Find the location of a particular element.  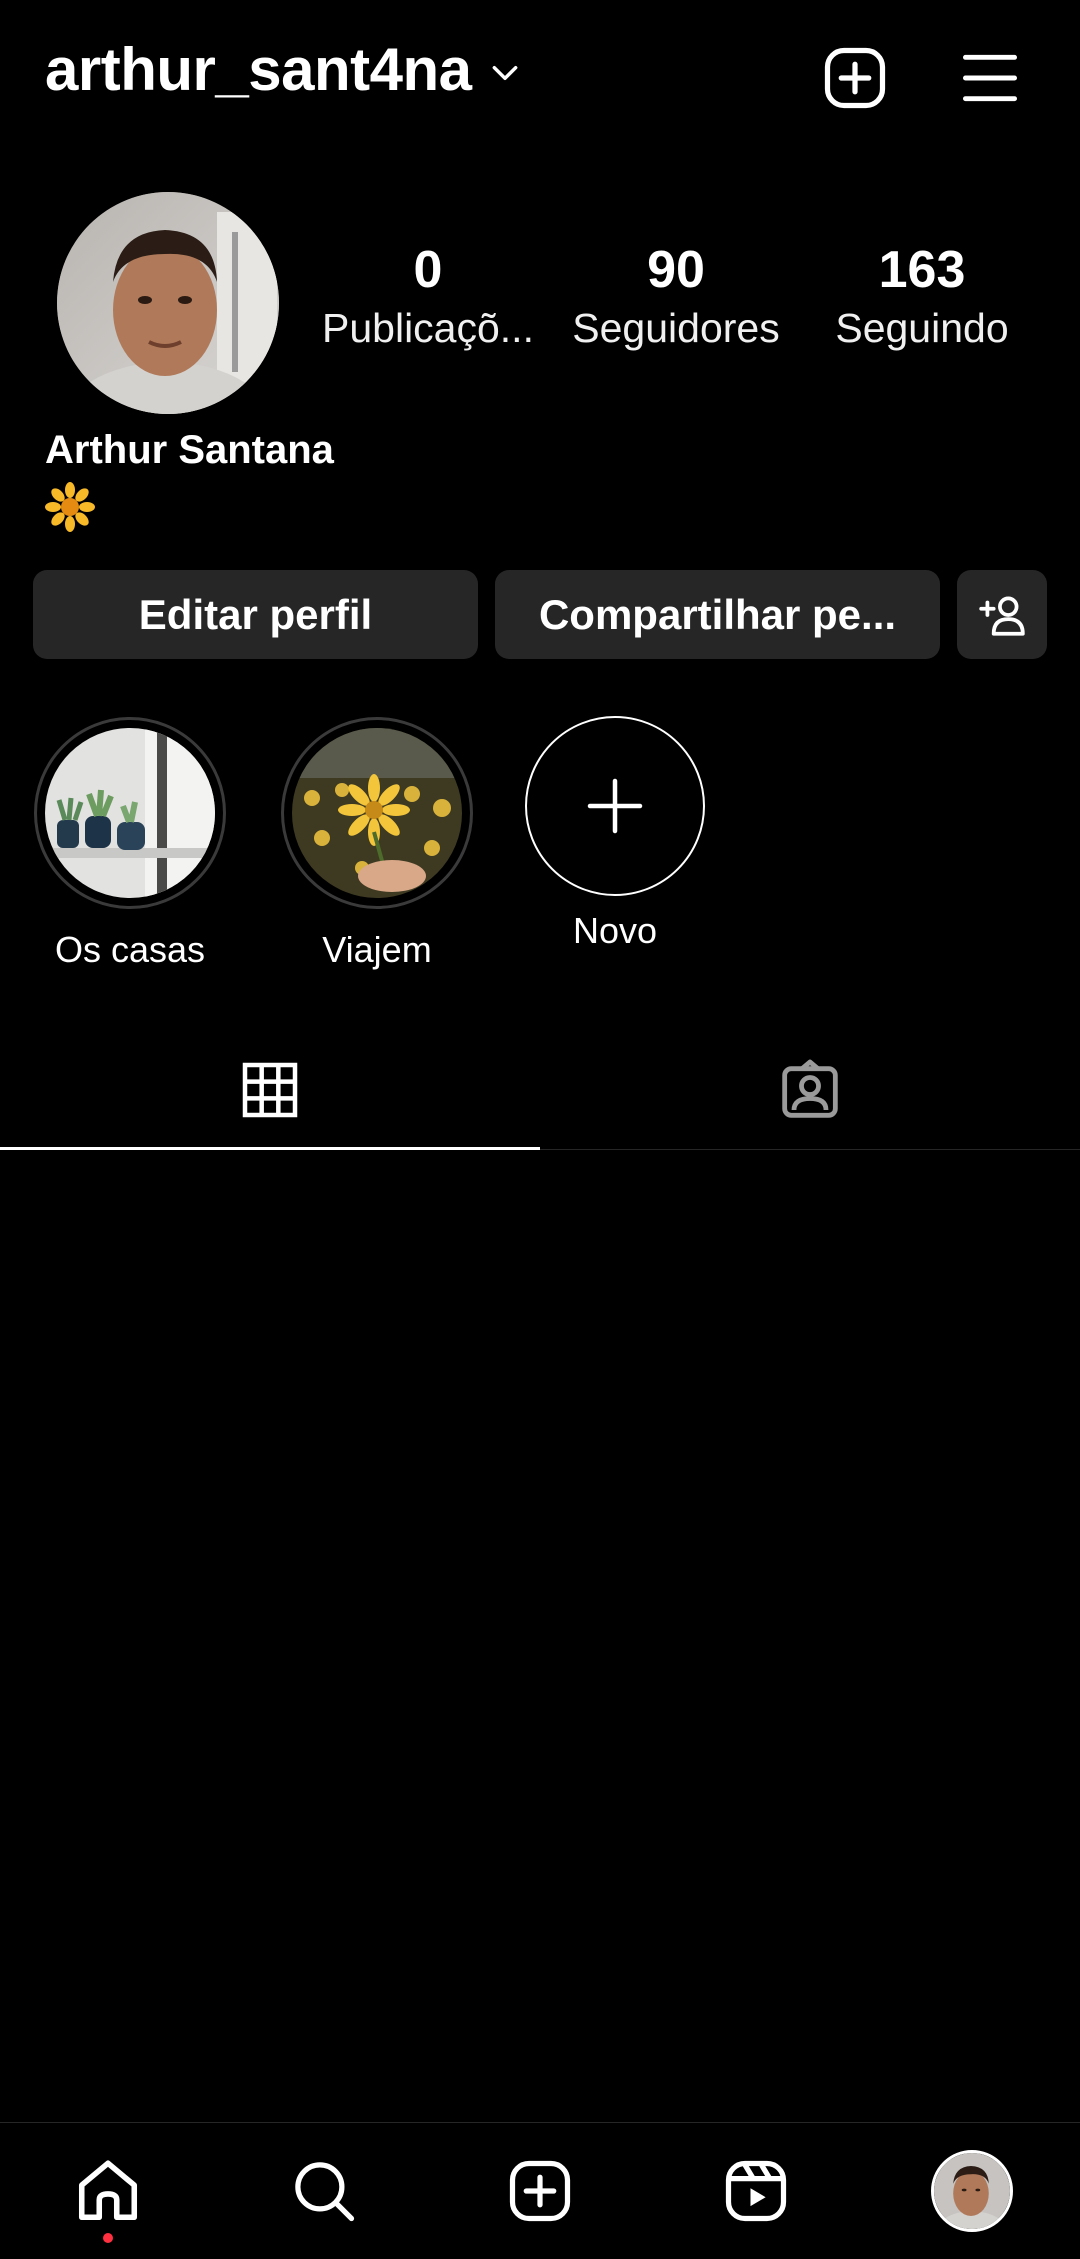

nav-home is located at coordinates (108, 2191).